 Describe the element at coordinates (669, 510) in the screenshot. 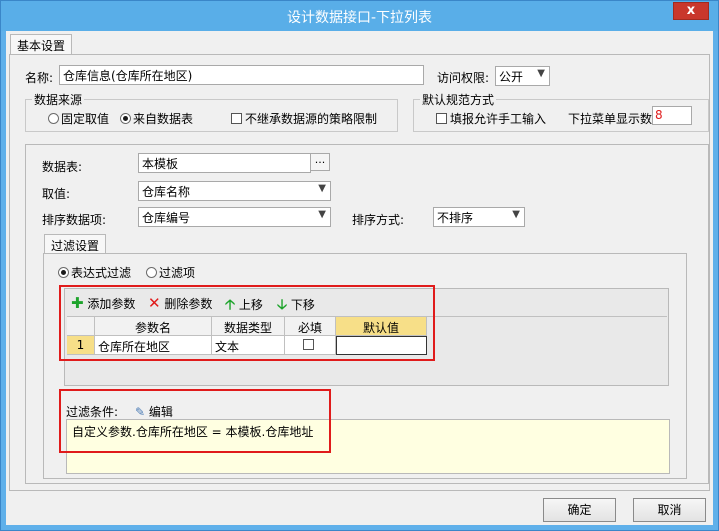

I see `cancel-button: 取消` at that location.